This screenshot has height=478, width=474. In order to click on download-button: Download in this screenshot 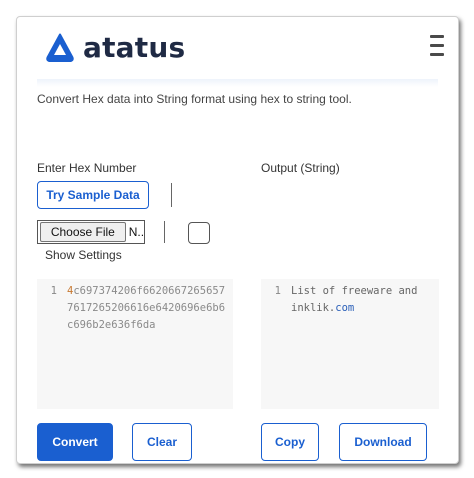, I will do `click(383, 442)`.